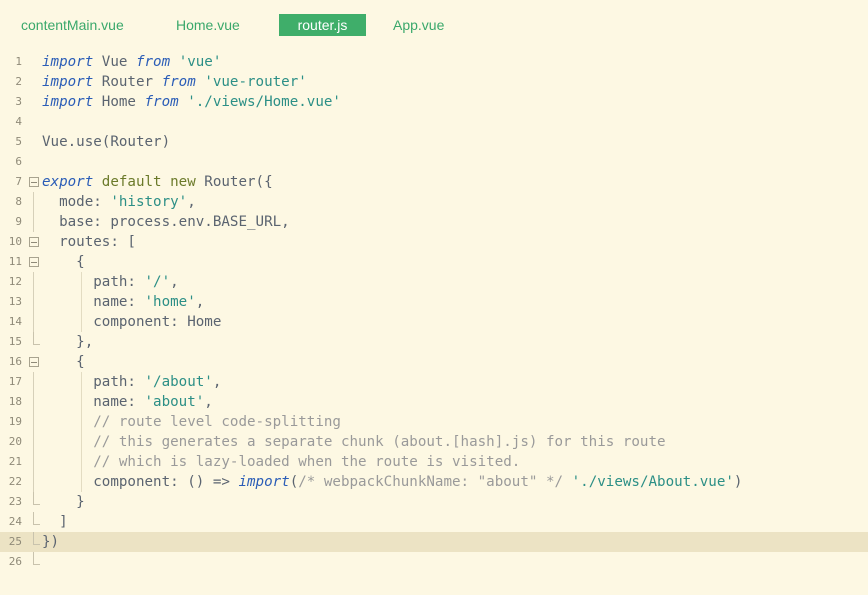 The image size is (868, 595). What do you see at coordinates (434, 342) in the screenshot?
I see `code-line: 15 },` at bounding box center [434, 342].